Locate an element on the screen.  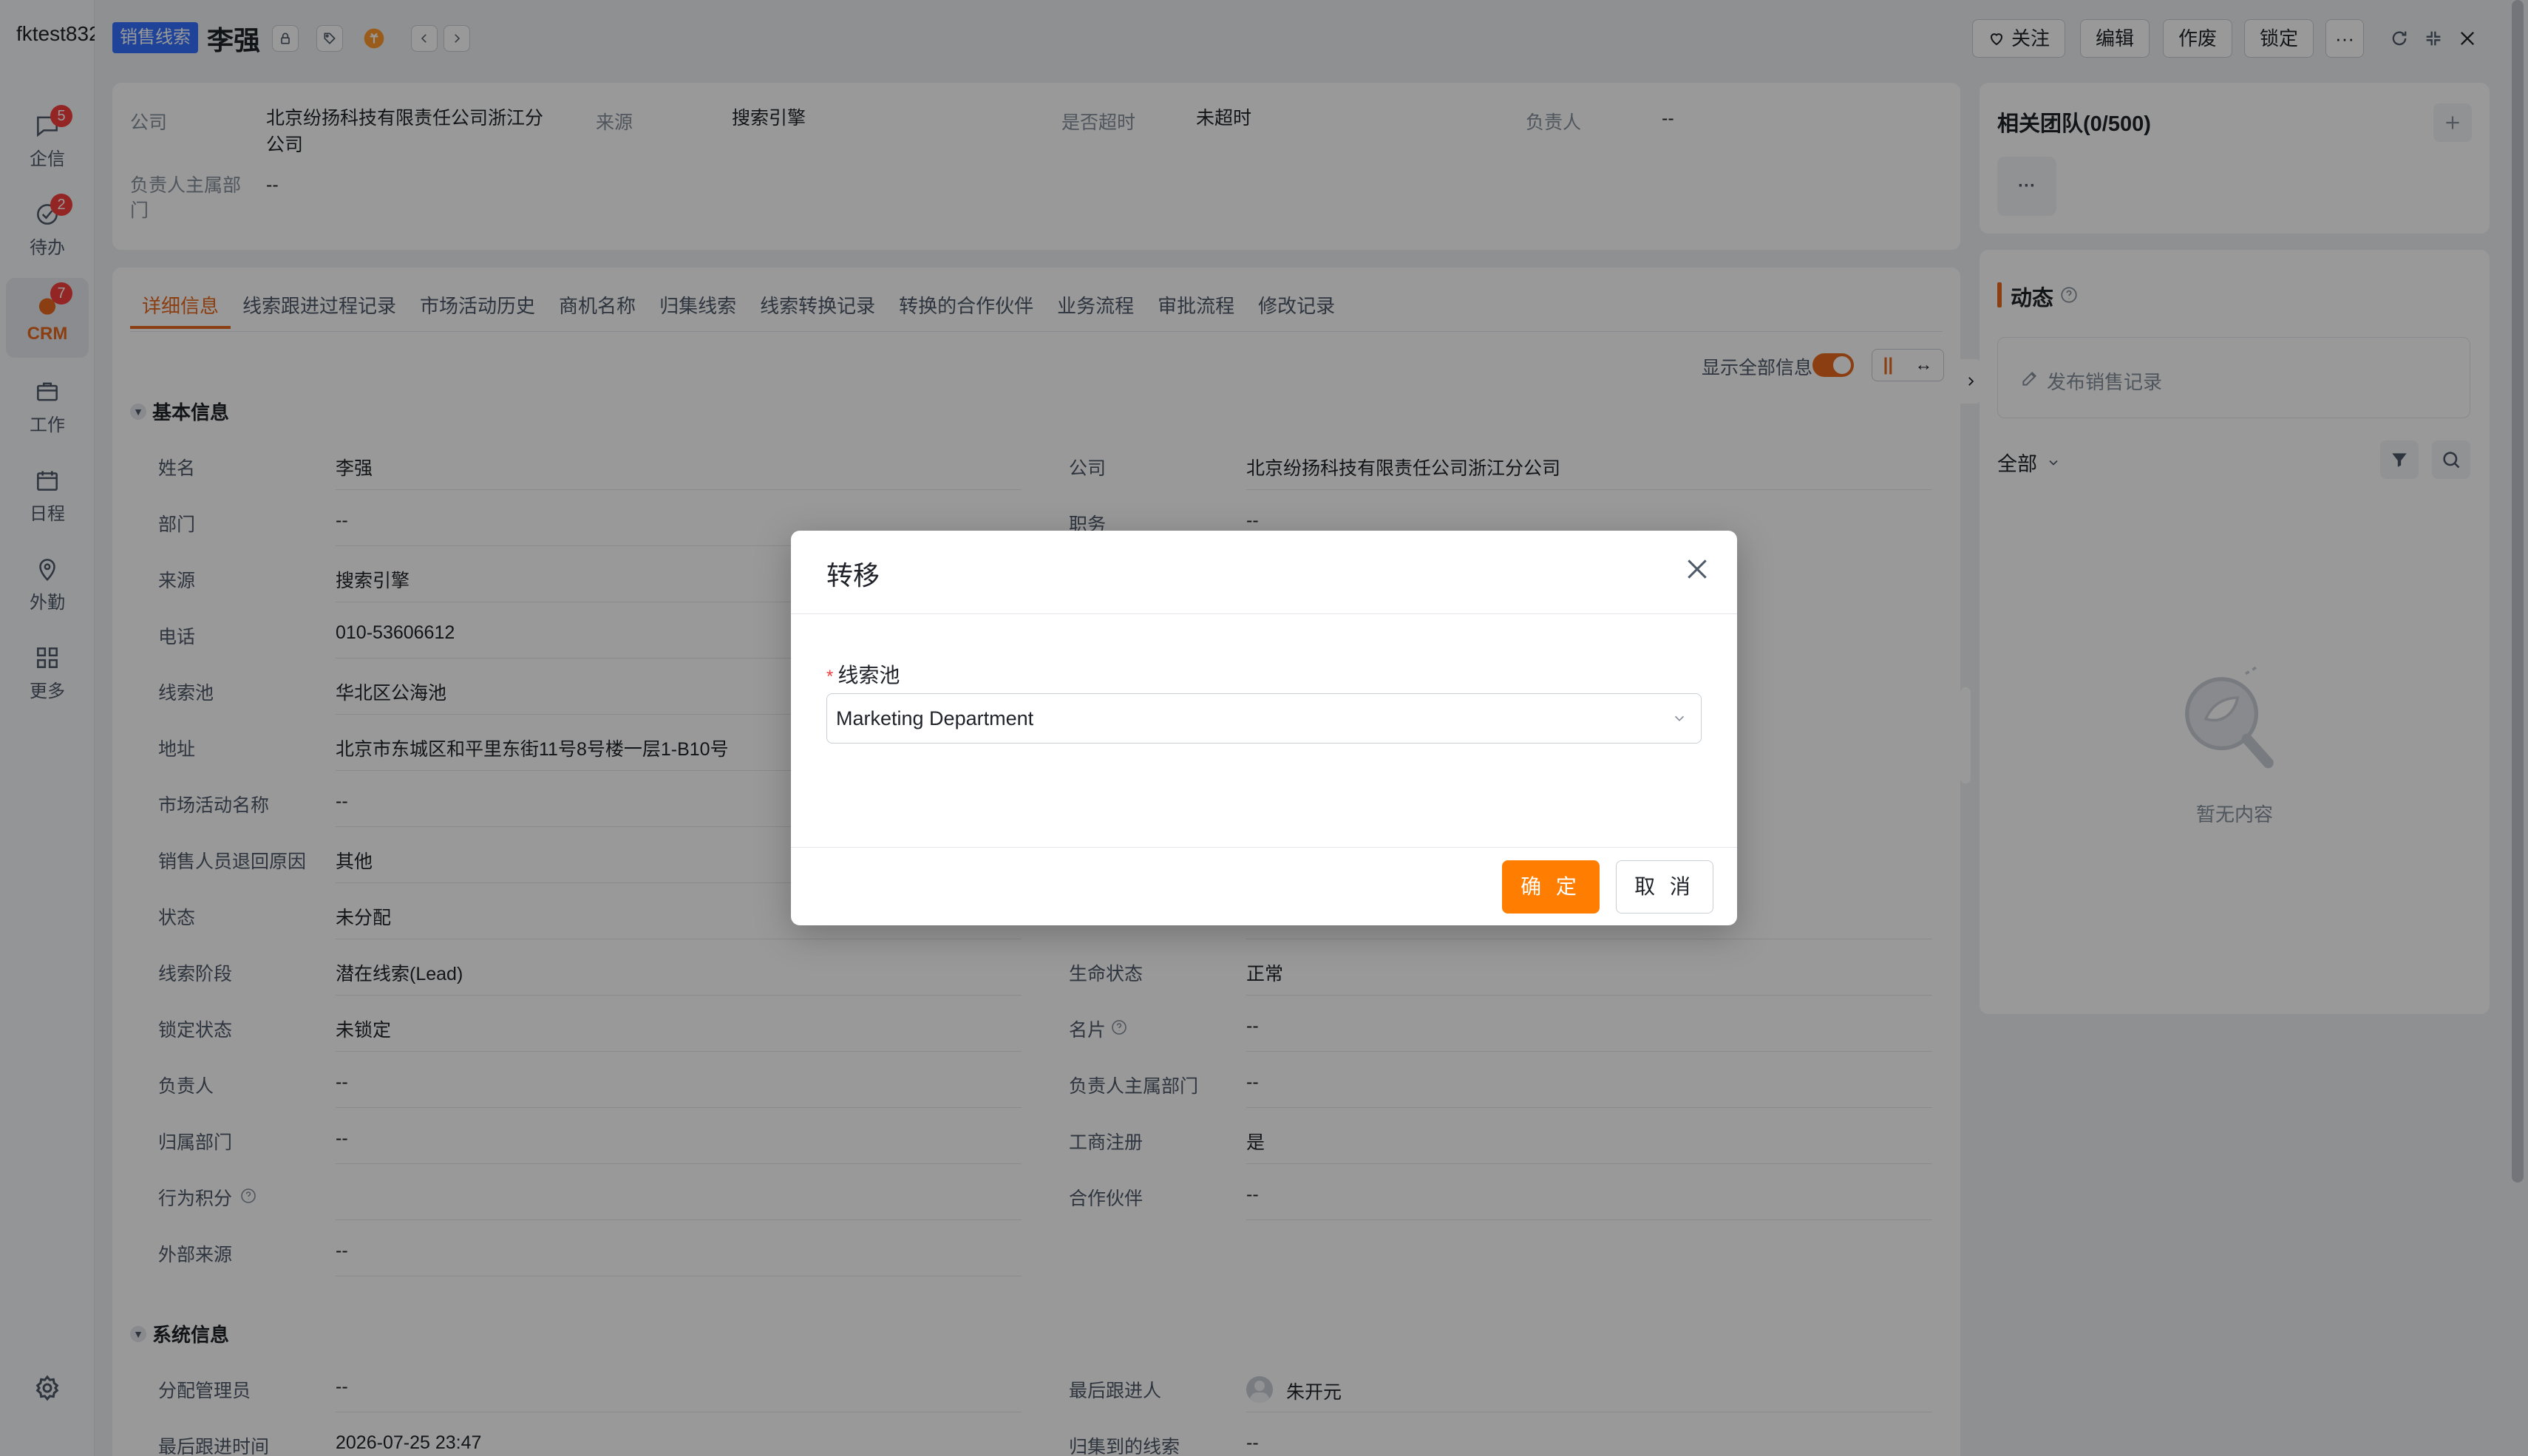
chevron-down-icon is located at coordinates (1680, 718).